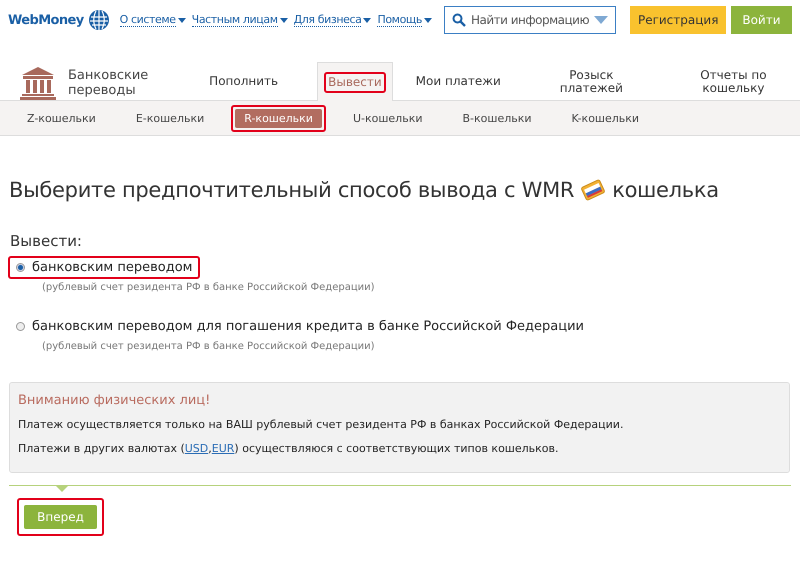 This screenshot has height=576, width=800. I want to click on form-label: Вывести:, so click(46, 241).